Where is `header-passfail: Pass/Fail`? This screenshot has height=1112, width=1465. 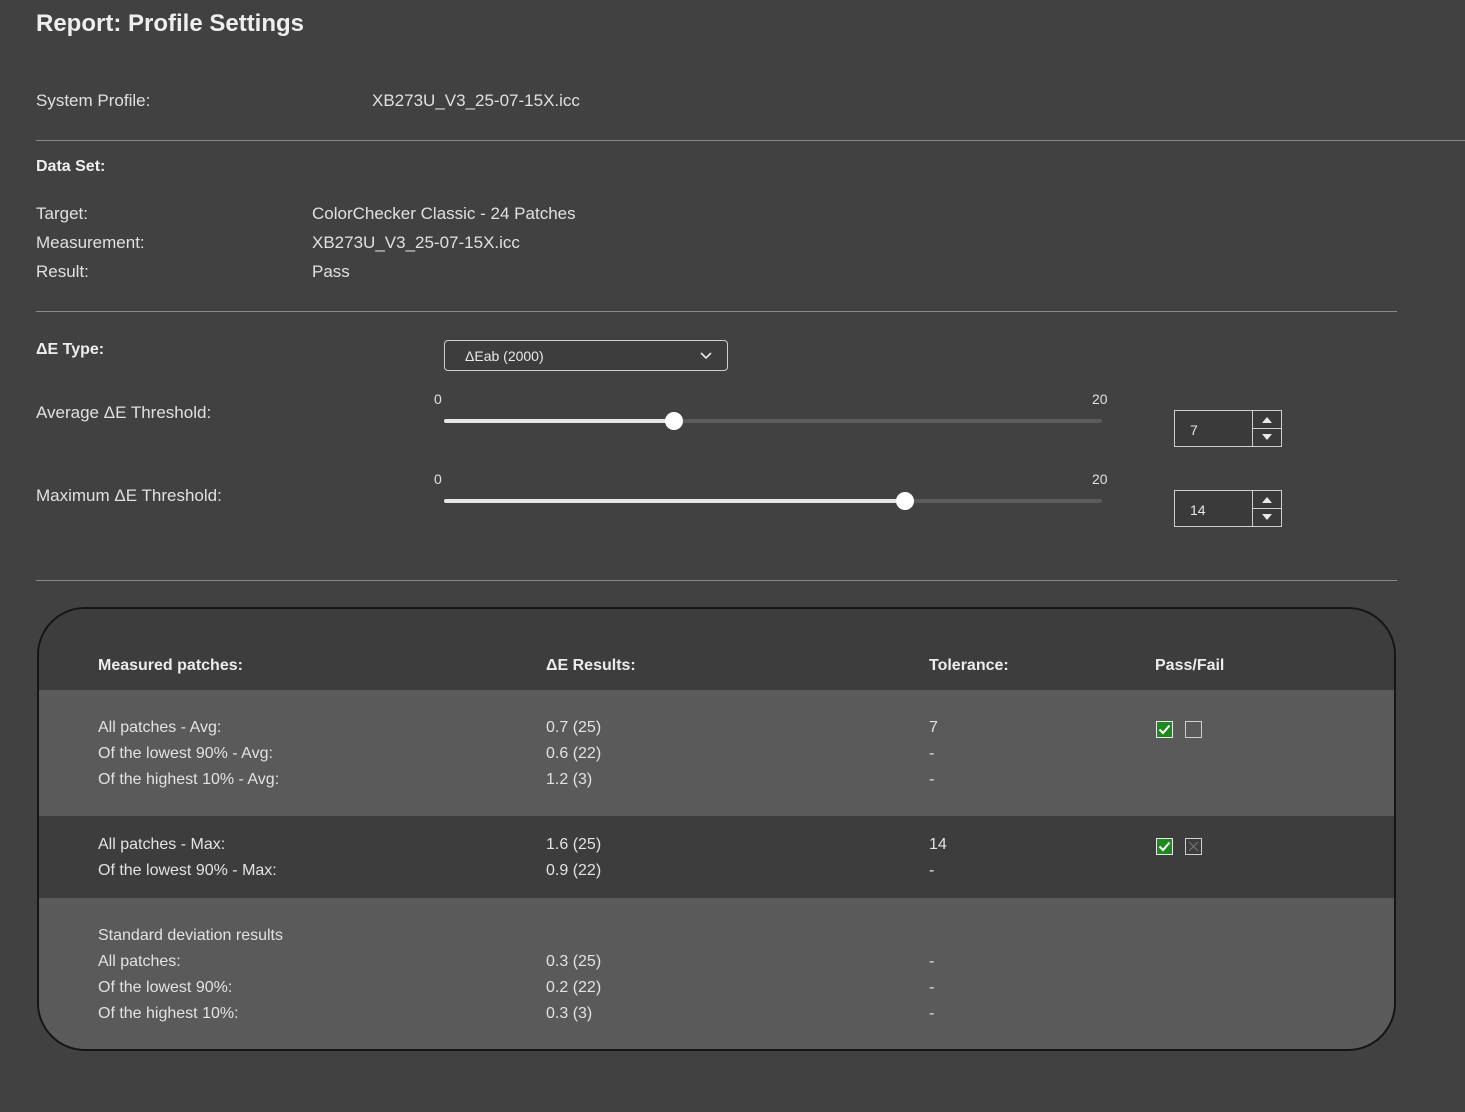 header-passfail: Pass/Fail is located at coordinates (1190, 665).